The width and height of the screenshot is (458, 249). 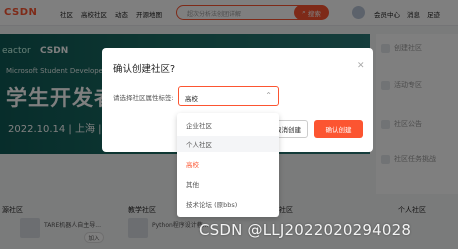 I want to click on select-value: 高校, so click(x=191, y=99).